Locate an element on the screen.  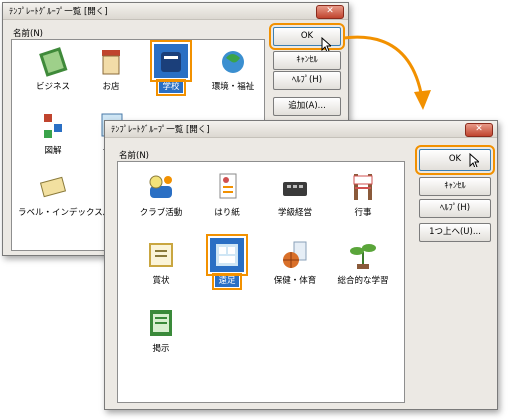
poster-icon is located at coordinates (227, 187).